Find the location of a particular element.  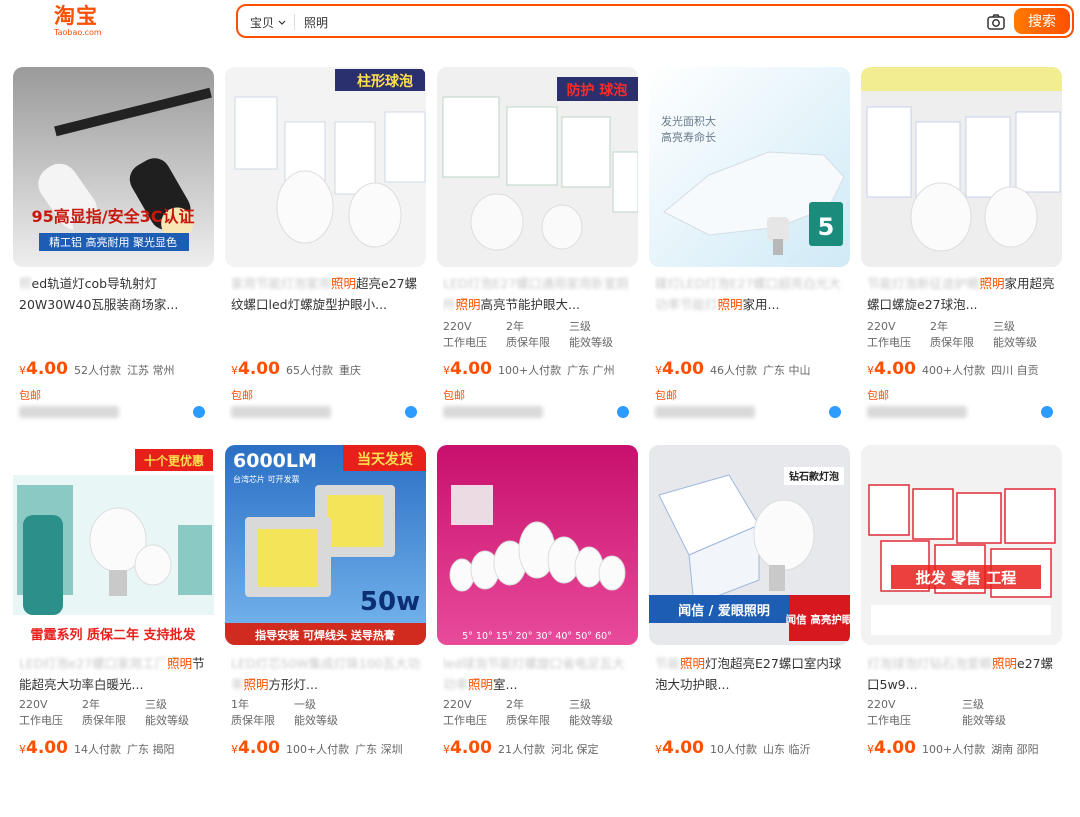

product-attributes: 1年 质保年限 一级 能效等级 is located at coordinates (328, 713).